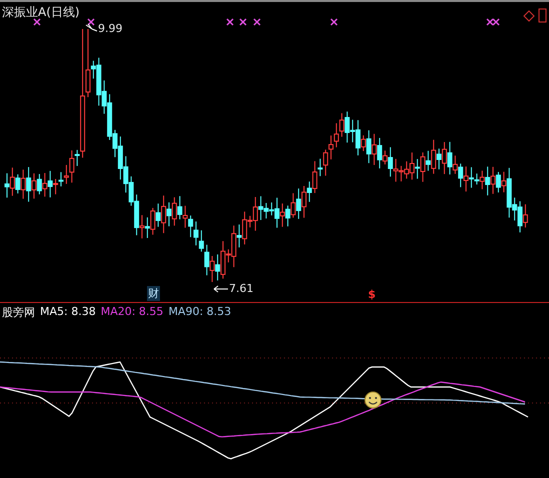 This screenshot has width=549, height=478. I want to click on diamond-icon, so click(529, 16).